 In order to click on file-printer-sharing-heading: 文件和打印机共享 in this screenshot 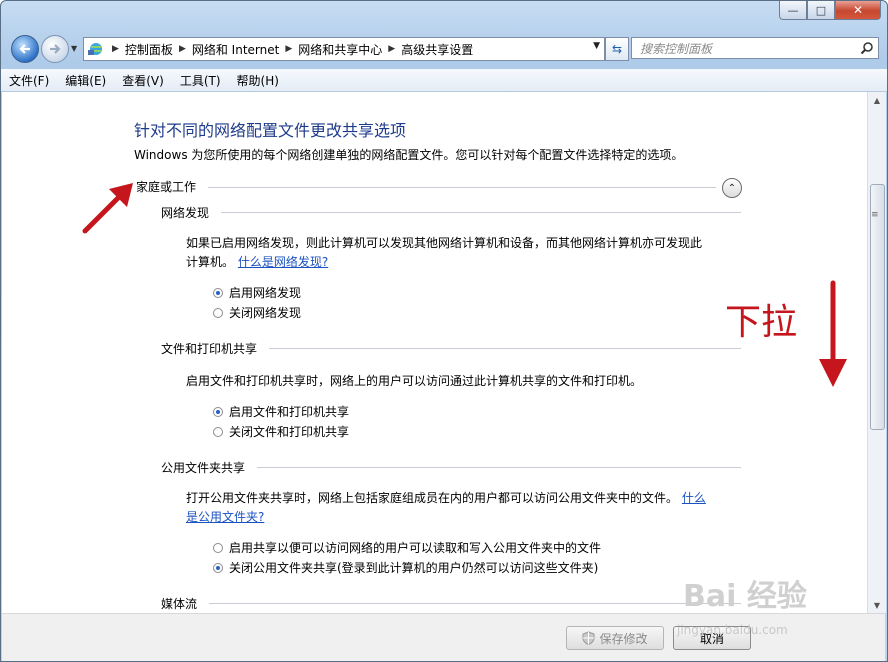, I will do `click(209, 348)`.